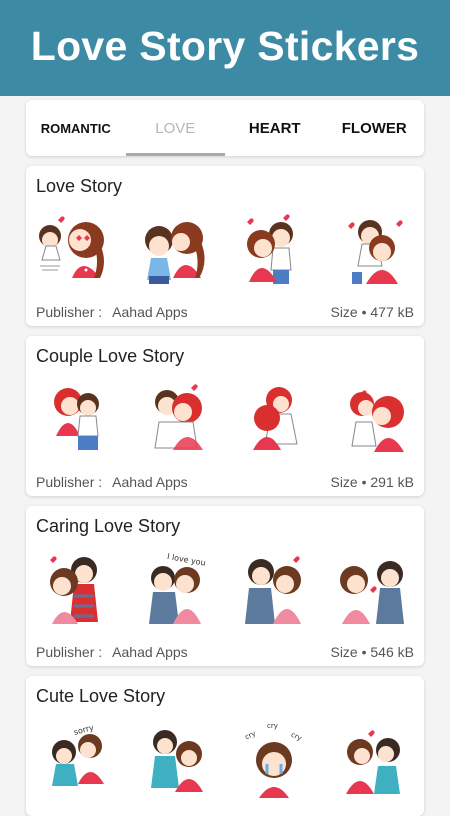 The width and height of the screenshot is (450, 816). I want to click on app-header: Love Story Stickers, so click(225, 48).